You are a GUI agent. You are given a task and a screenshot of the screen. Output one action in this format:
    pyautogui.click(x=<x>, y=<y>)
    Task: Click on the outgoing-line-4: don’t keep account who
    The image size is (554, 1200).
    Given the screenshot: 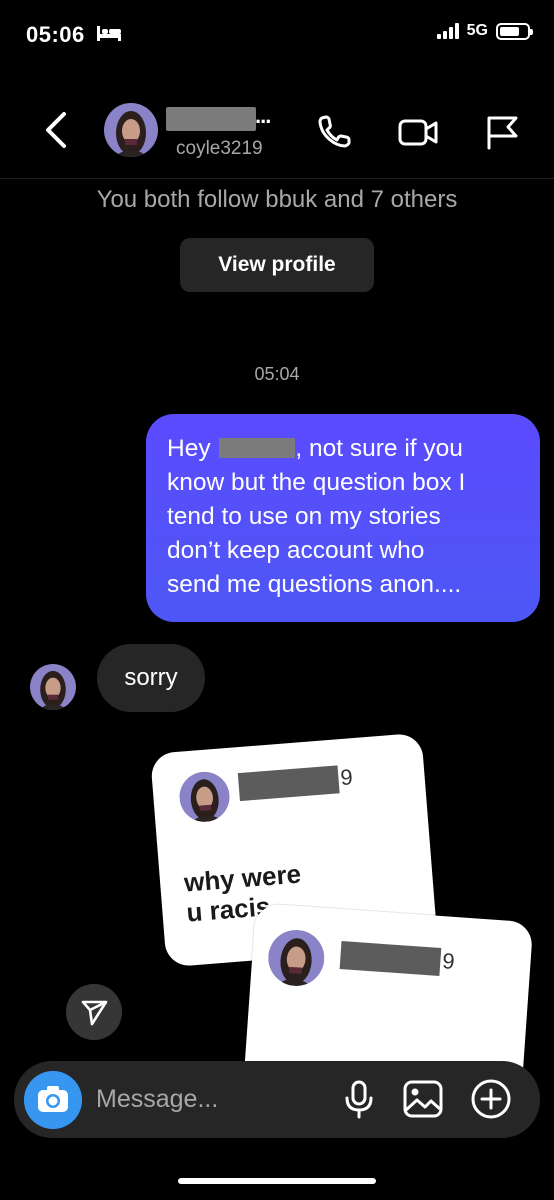 What is the action you would take?
    pyautogui.click(x=296, y=550)
    